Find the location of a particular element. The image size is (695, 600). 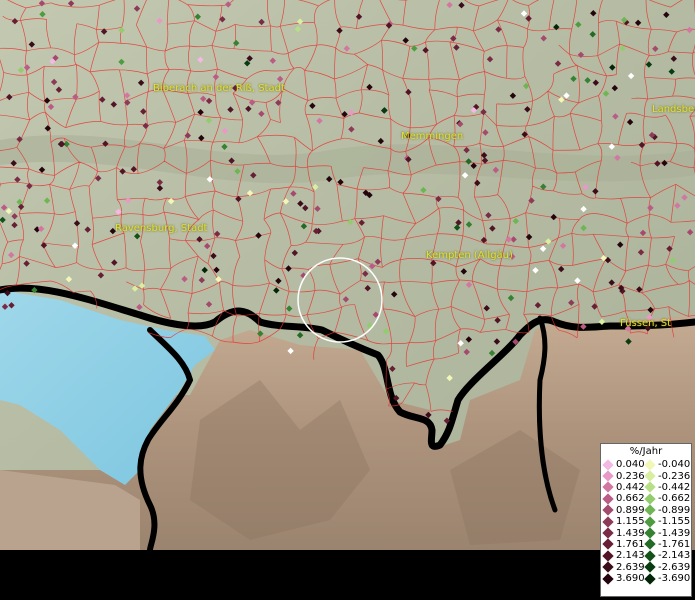

legend-entry-negative: -0.236 is located at coordinates (667, 476).